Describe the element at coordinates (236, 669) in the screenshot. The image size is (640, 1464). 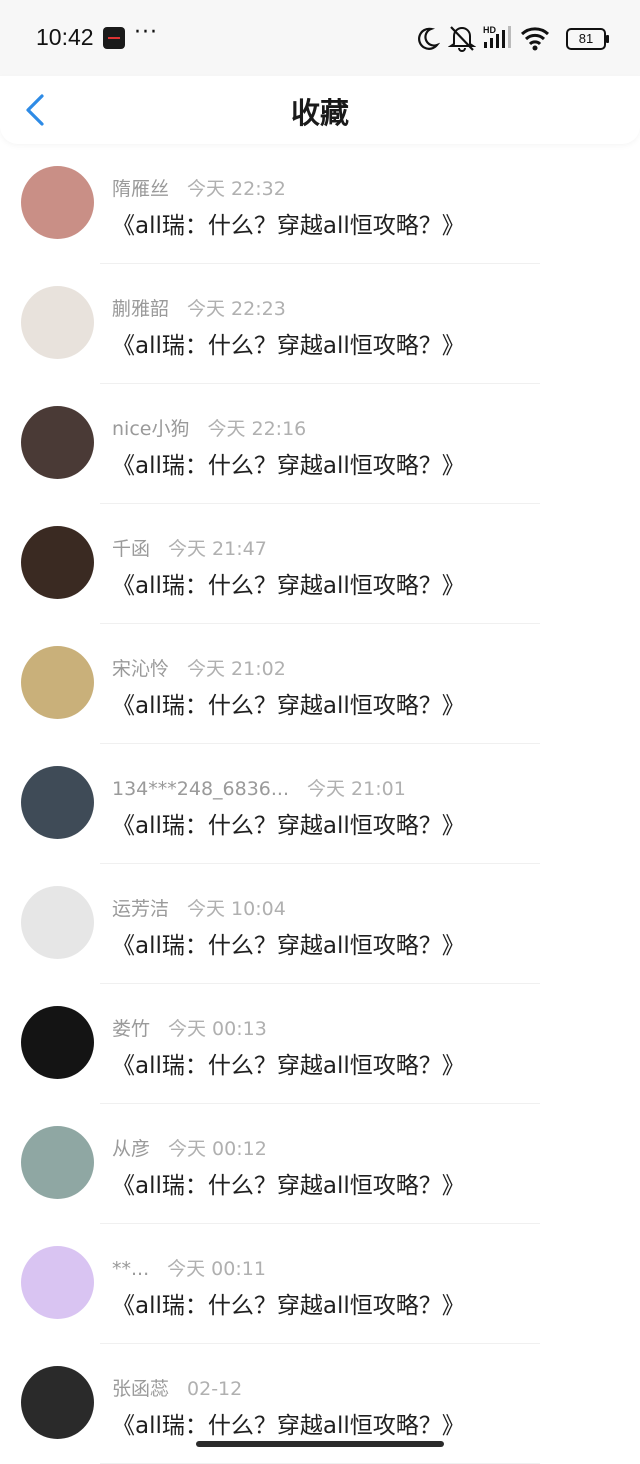
I see `timestamp: 今天 21:02` at that location.